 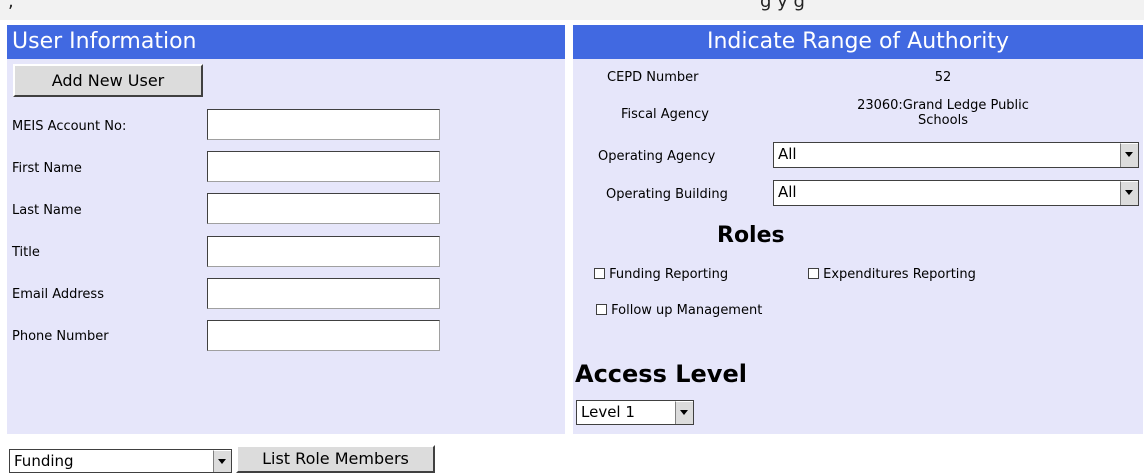 What do you see at coordinates (943, 77) in the screenshot?
I see `cepd-number-value: 52` at bounding box center [943, 77].